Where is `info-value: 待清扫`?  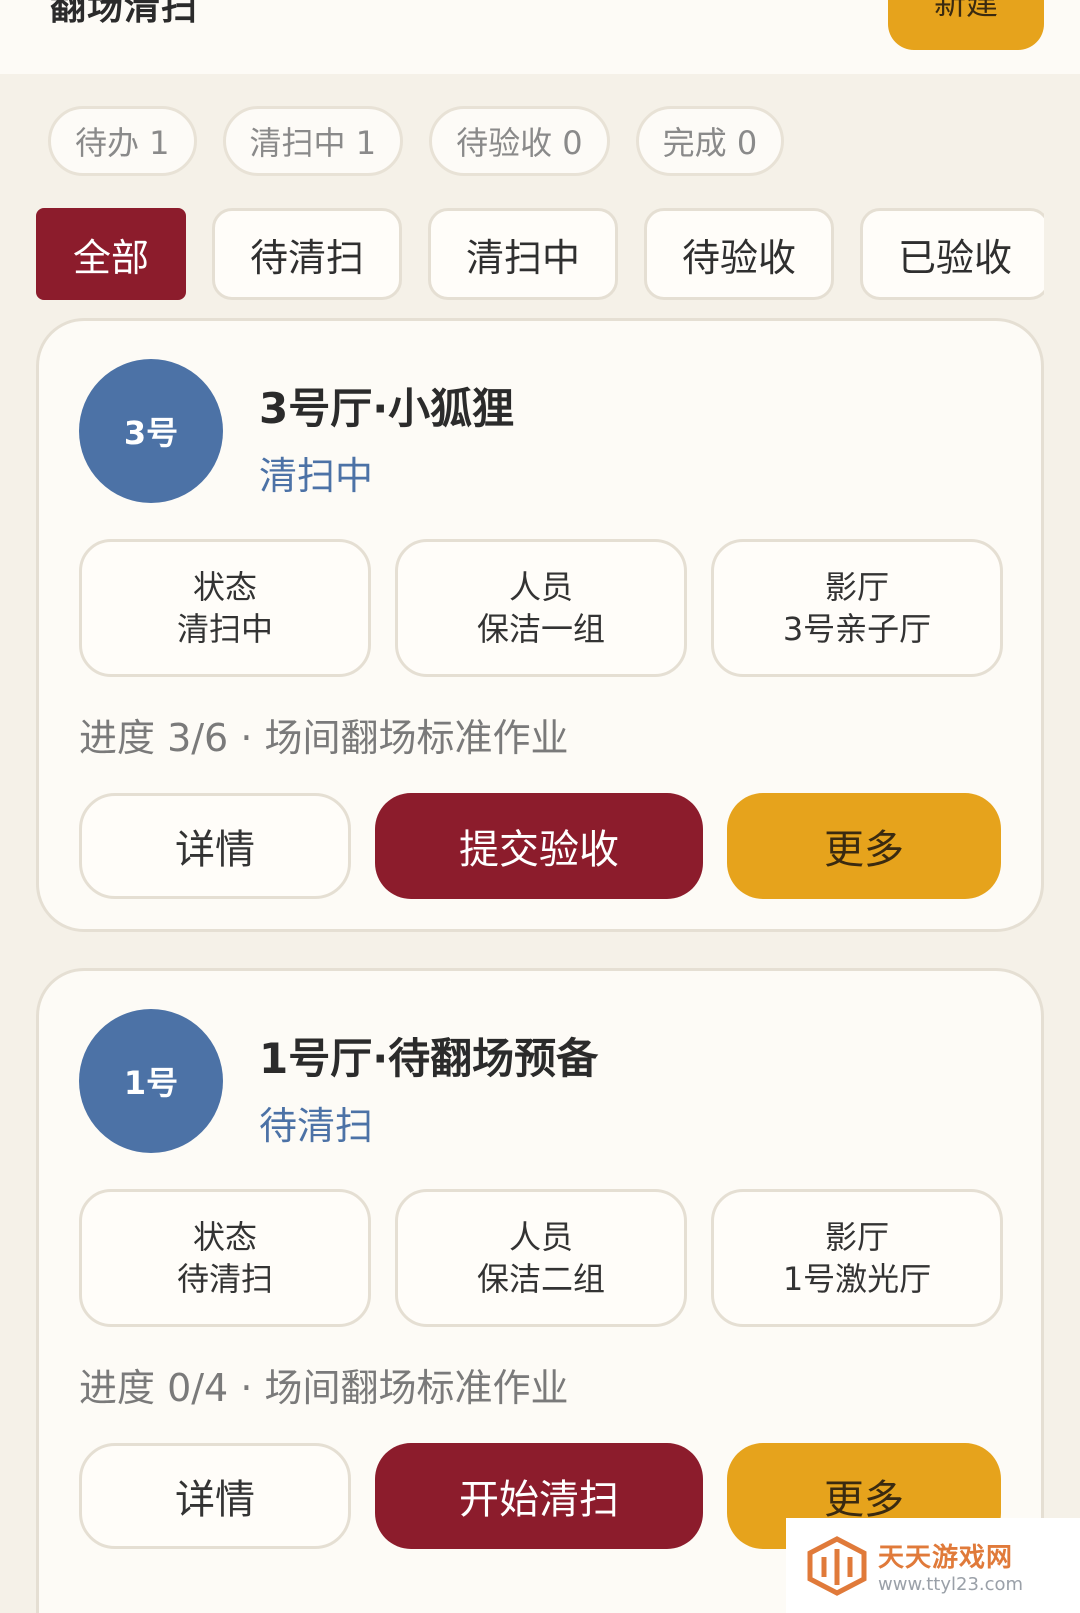 info-value: 待清扫 is located at coordinates (224, 1279).